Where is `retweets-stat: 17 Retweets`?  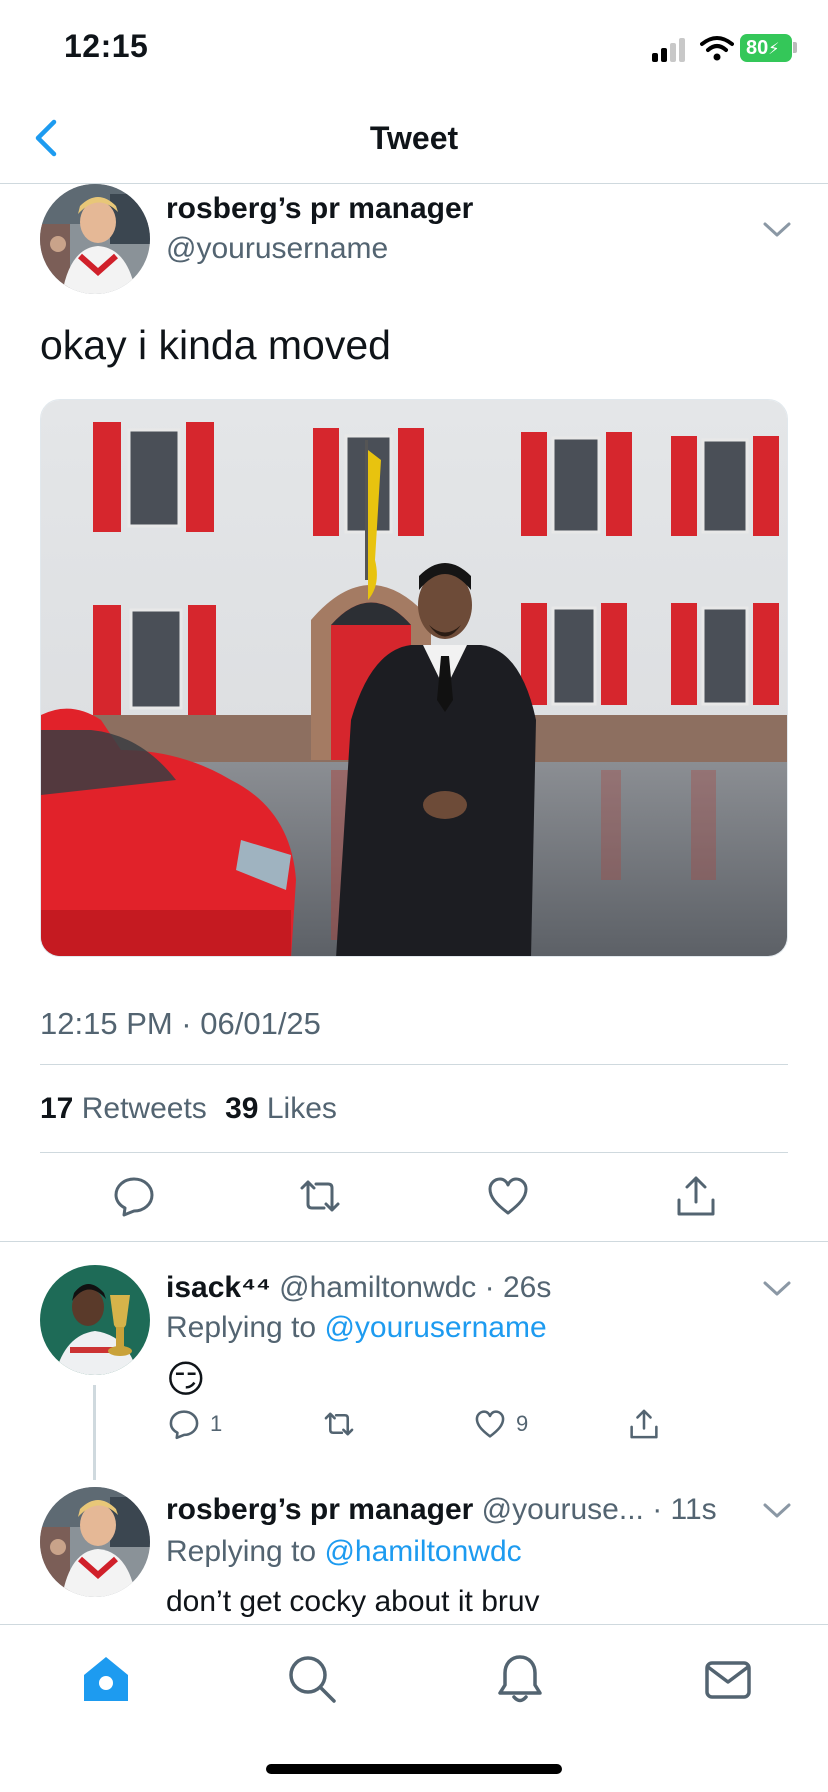 retweets-stat: 17 Retweets is located at coordinates (123, 1108).